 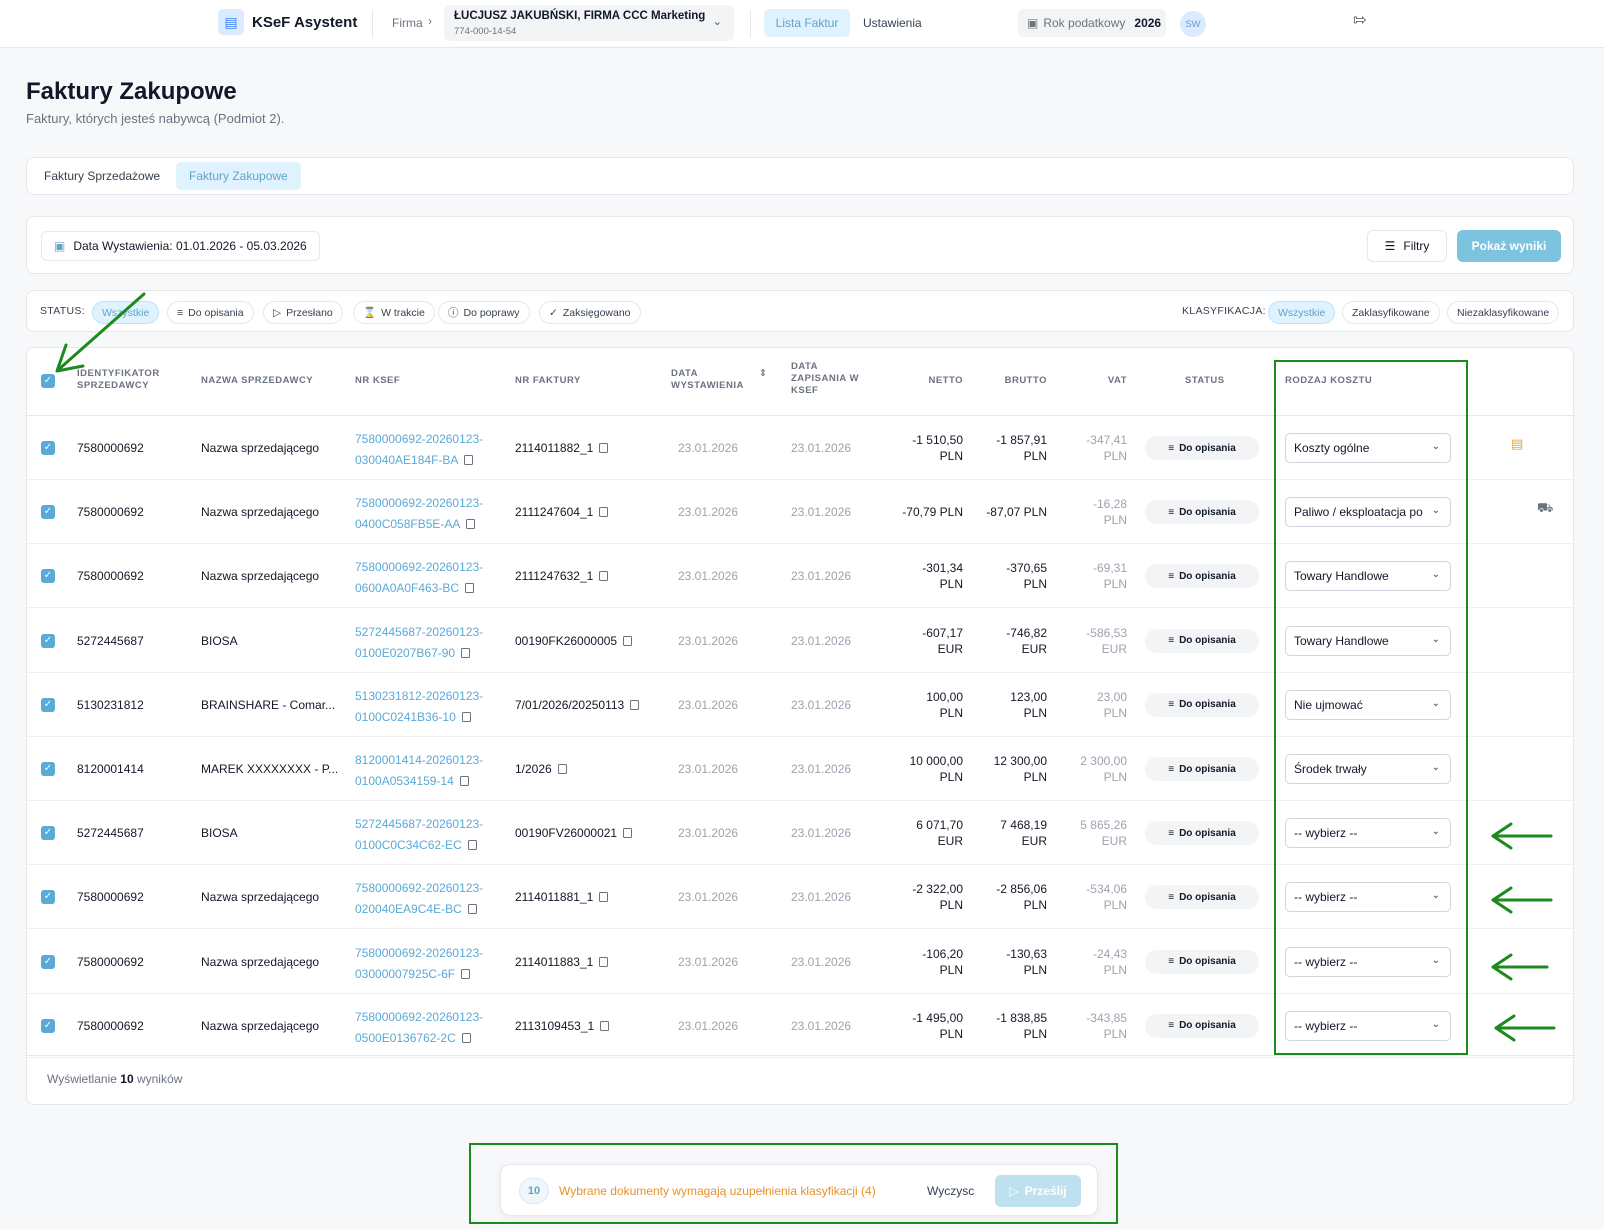 I want to click on amount-value: 123,00, so click(x=1028, y=696).